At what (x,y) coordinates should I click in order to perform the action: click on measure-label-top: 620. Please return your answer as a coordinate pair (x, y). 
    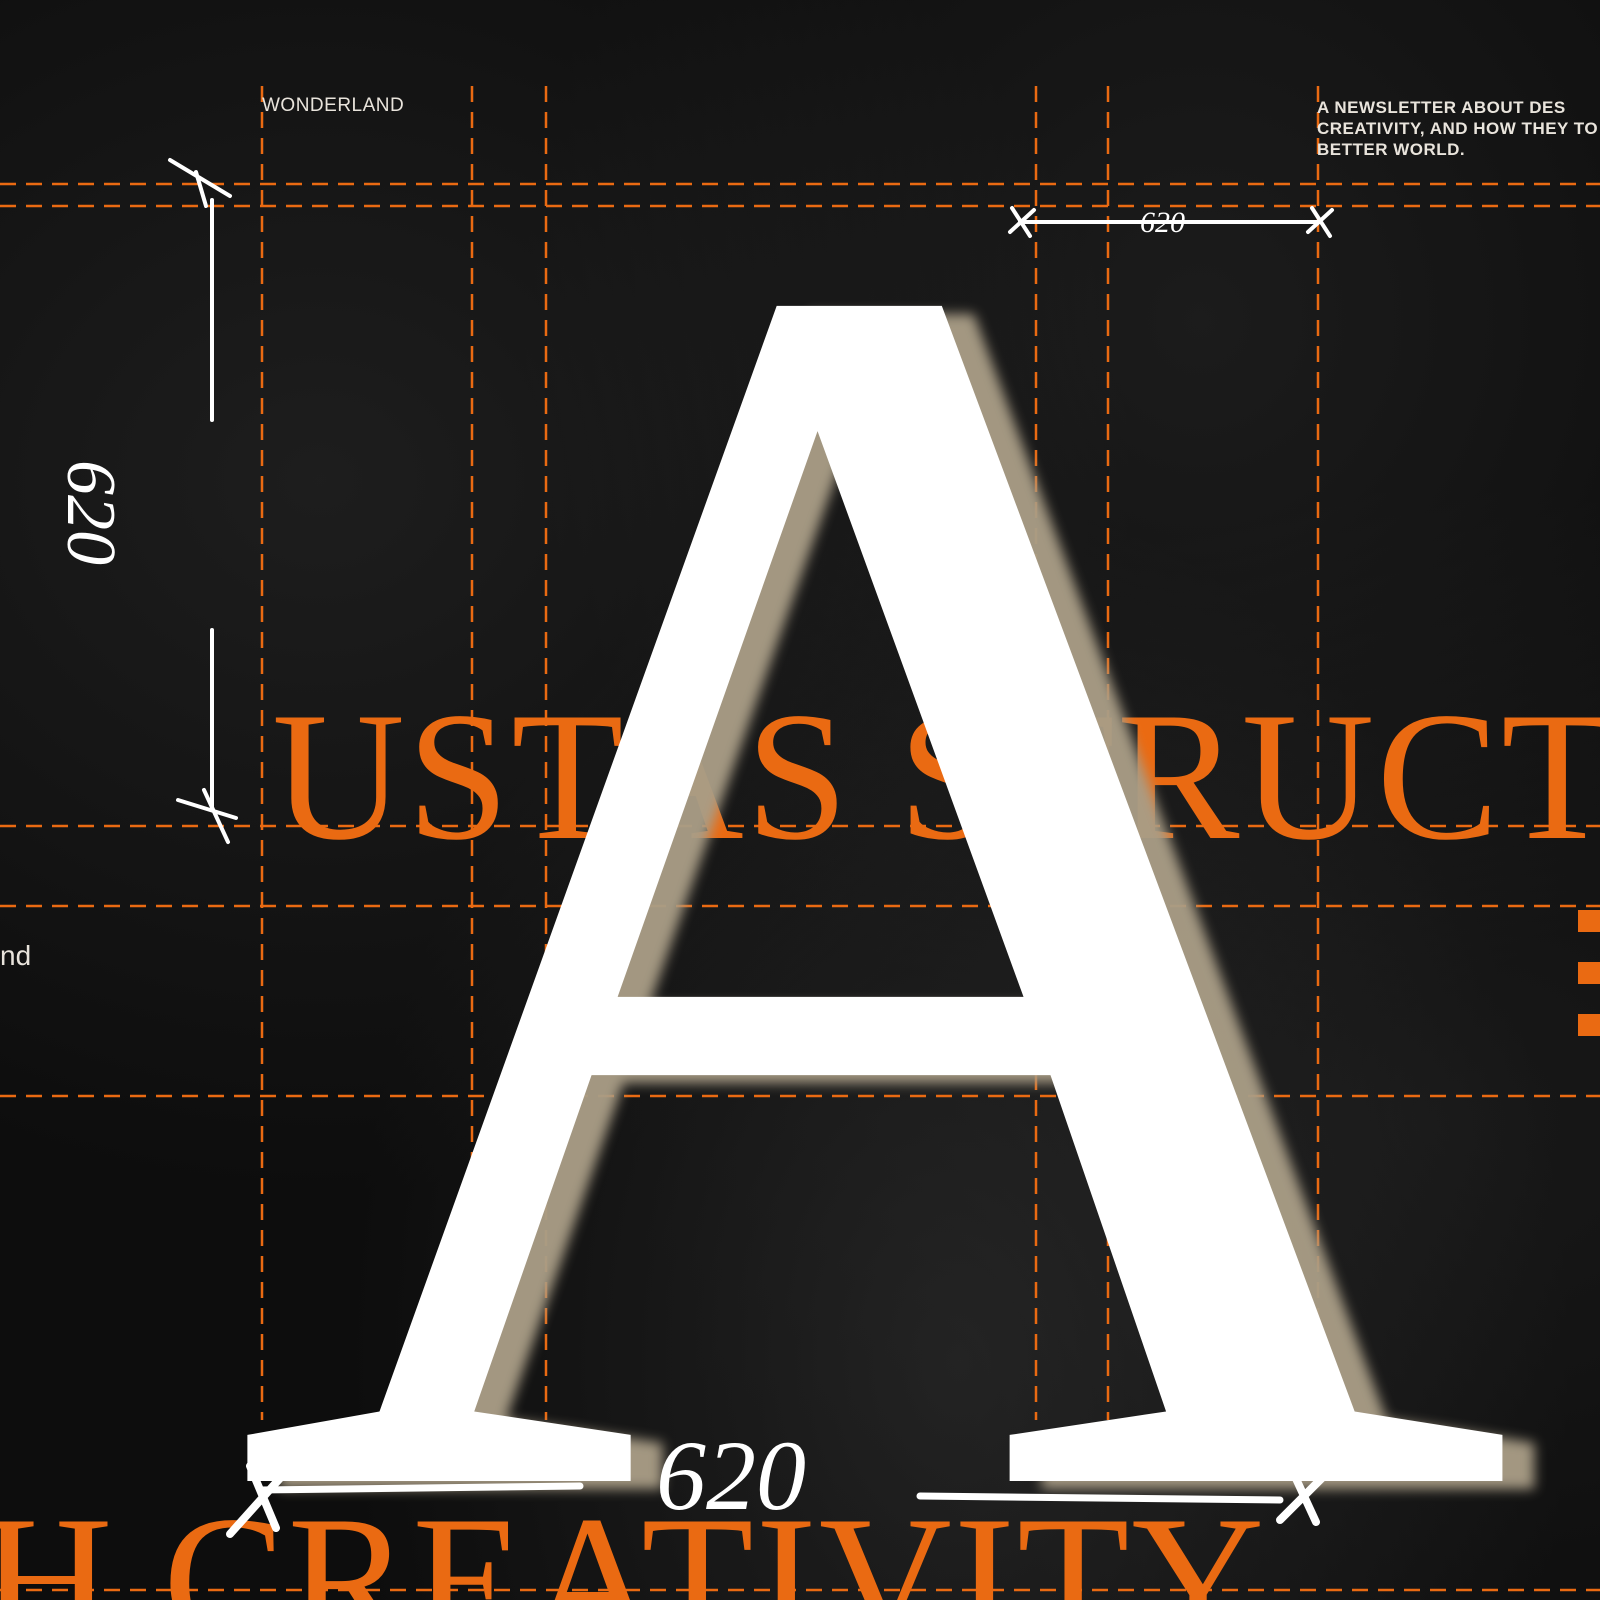
    Looking at the image, I should click on (1162, 222).